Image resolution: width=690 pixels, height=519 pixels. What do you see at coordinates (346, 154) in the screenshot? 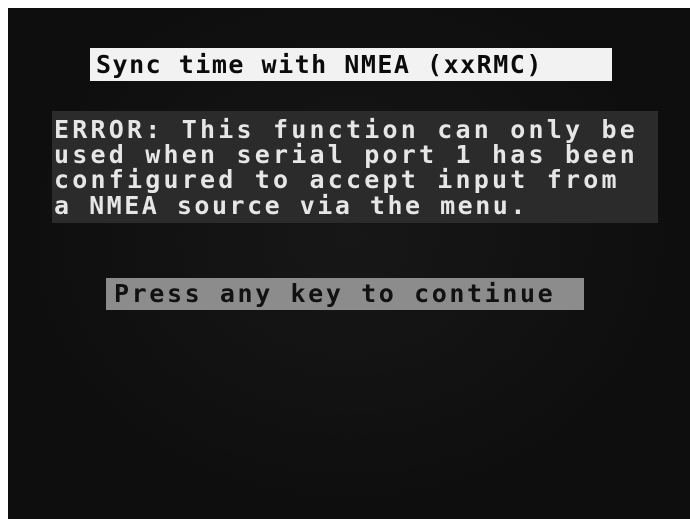
I see `error-message-line-2: used when serial port 1 has been` at bounding box center [346, 154].